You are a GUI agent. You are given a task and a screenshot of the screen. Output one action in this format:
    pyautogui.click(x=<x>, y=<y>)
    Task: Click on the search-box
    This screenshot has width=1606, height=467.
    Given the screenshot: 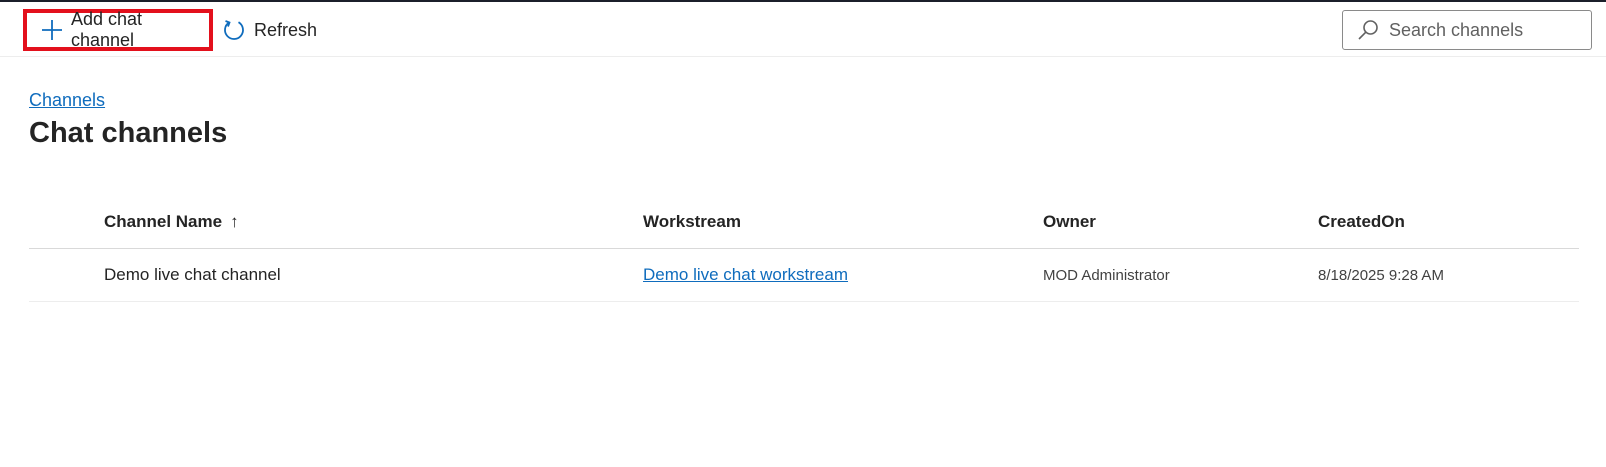 What is the action you would take?
    pyautogui.click(x=1467, y=30)
    